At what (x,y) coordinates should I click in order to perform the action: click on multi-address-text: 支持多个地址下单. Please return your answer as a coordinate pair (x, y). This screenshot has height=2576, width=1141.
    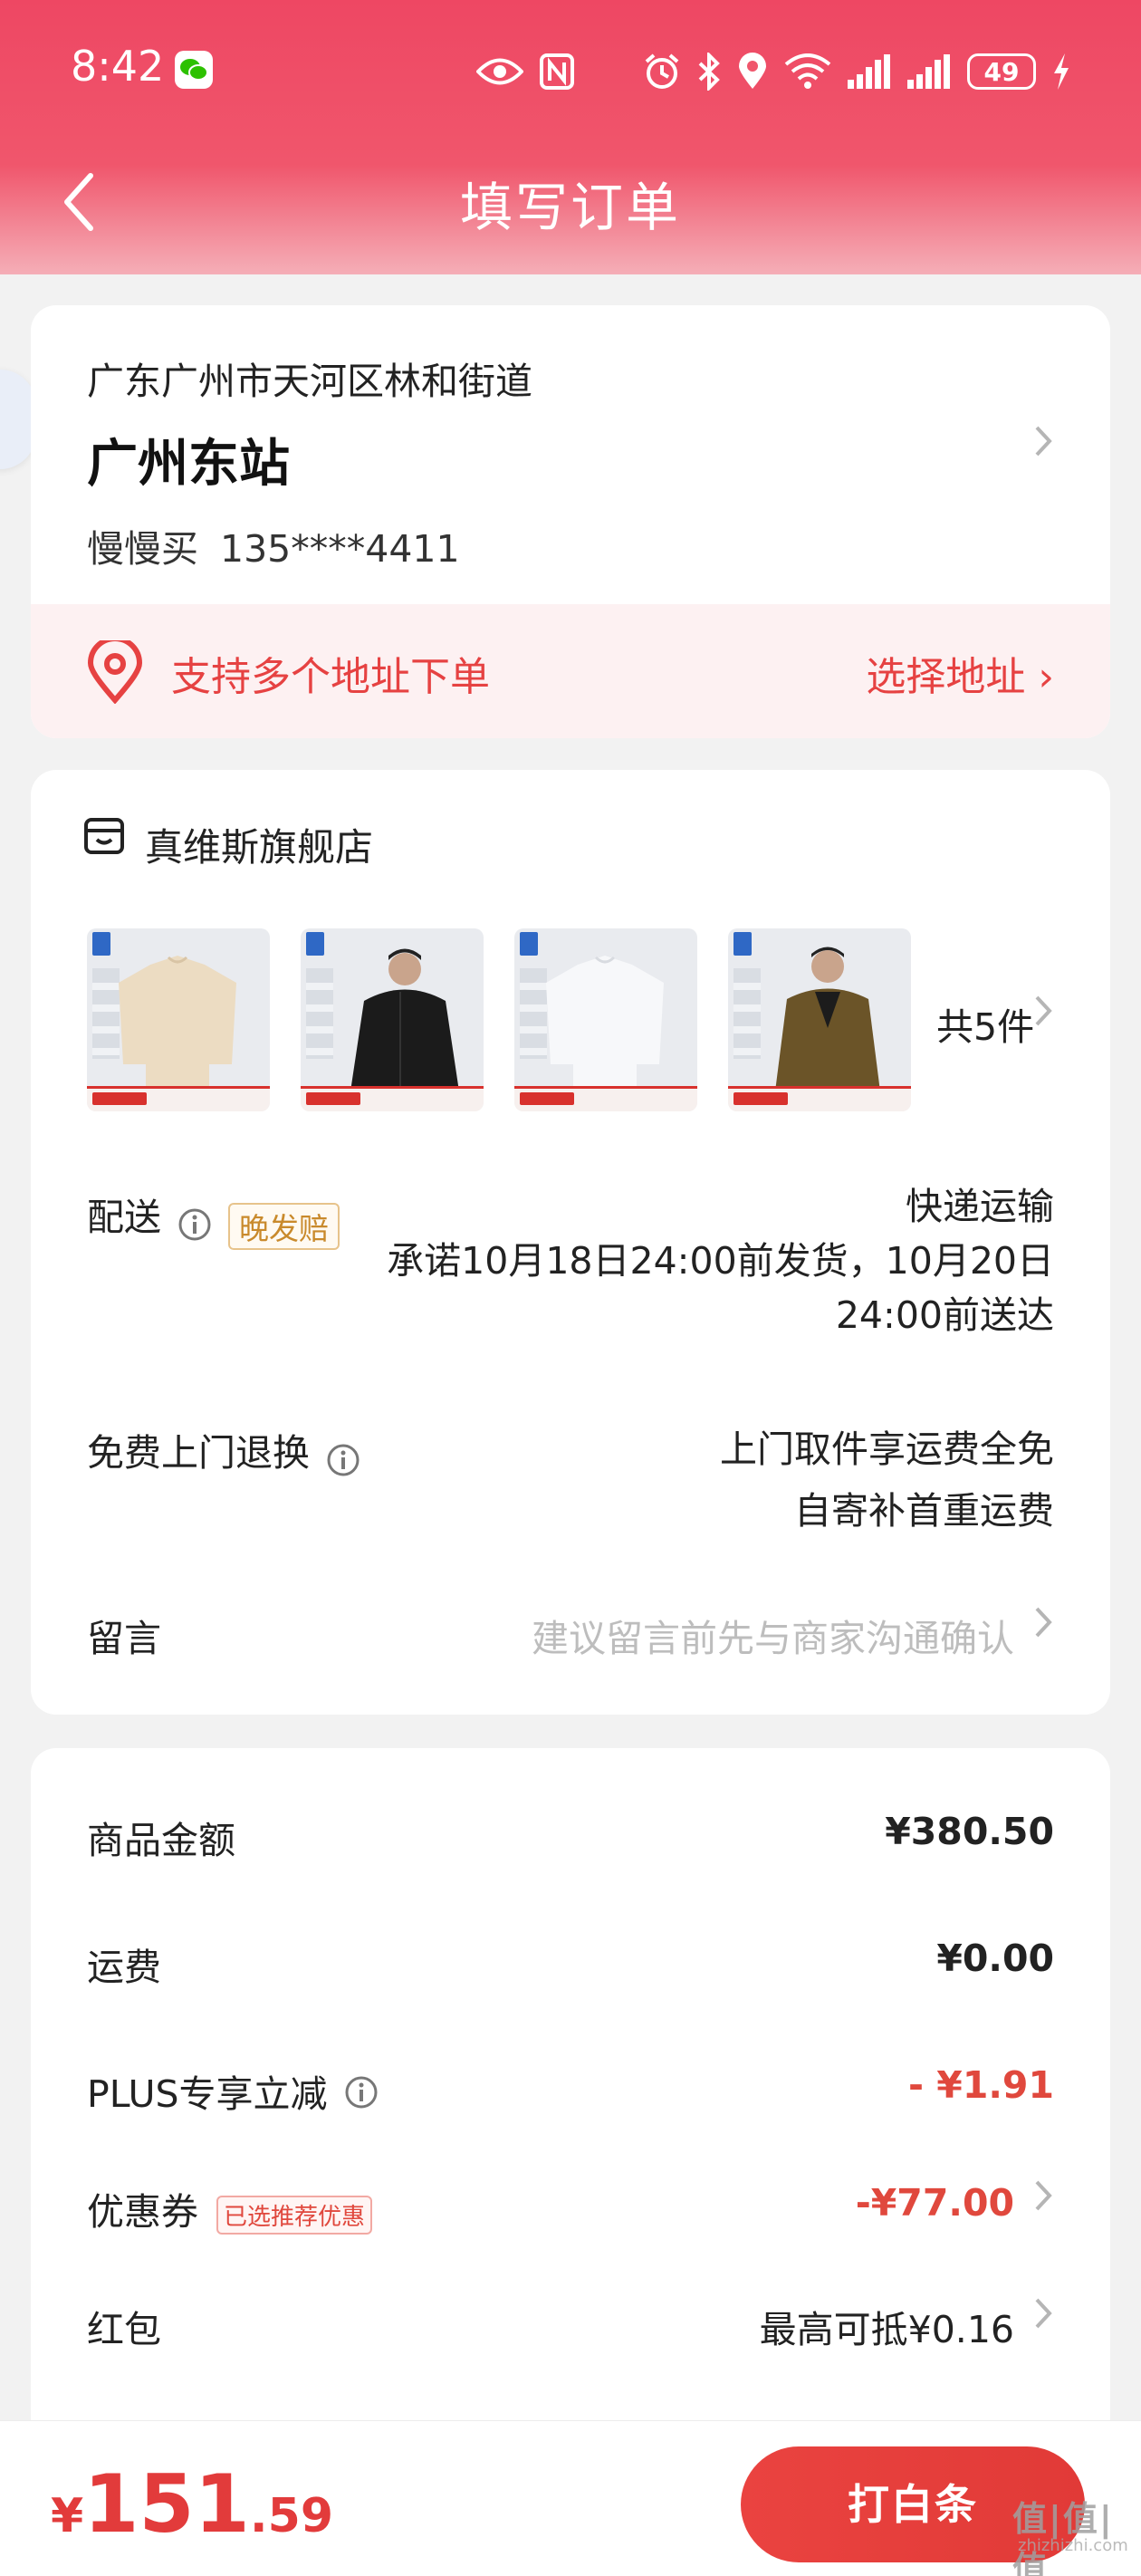
    Looking at the image, I should click on (330, 677).